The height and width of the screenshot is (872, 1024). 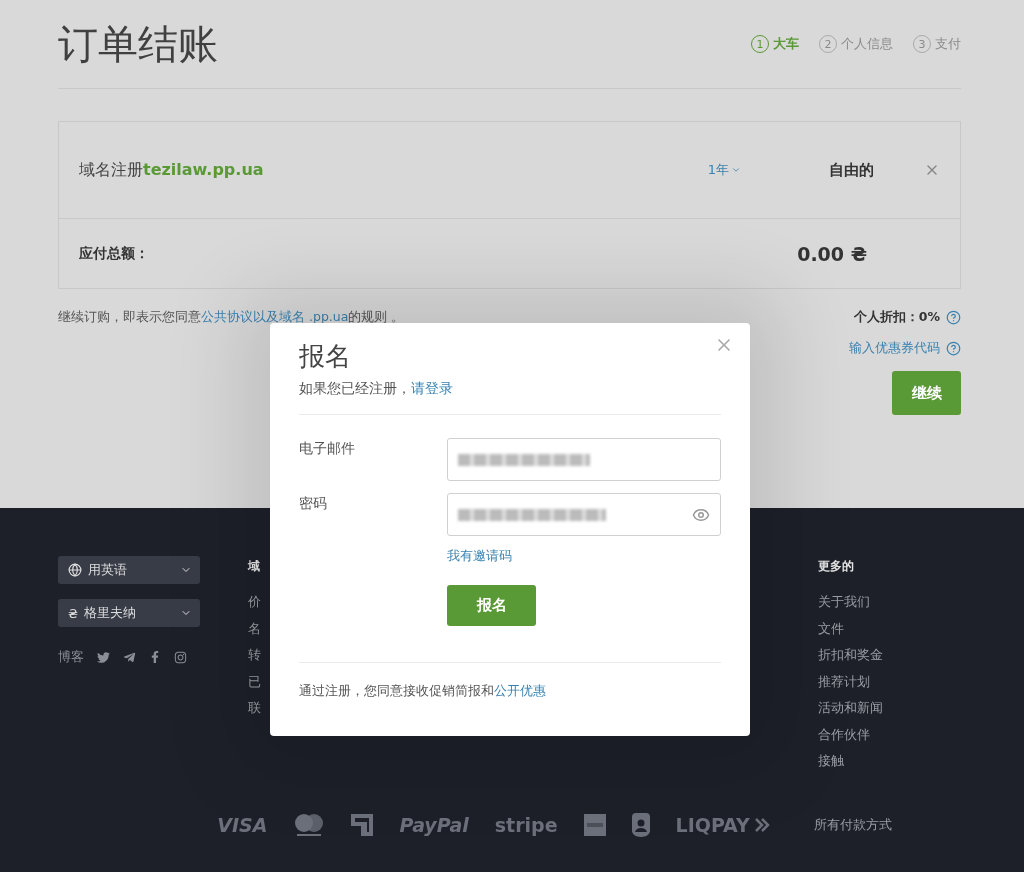 I want to click on footer-heading: 域, so click(x=254, y=566).